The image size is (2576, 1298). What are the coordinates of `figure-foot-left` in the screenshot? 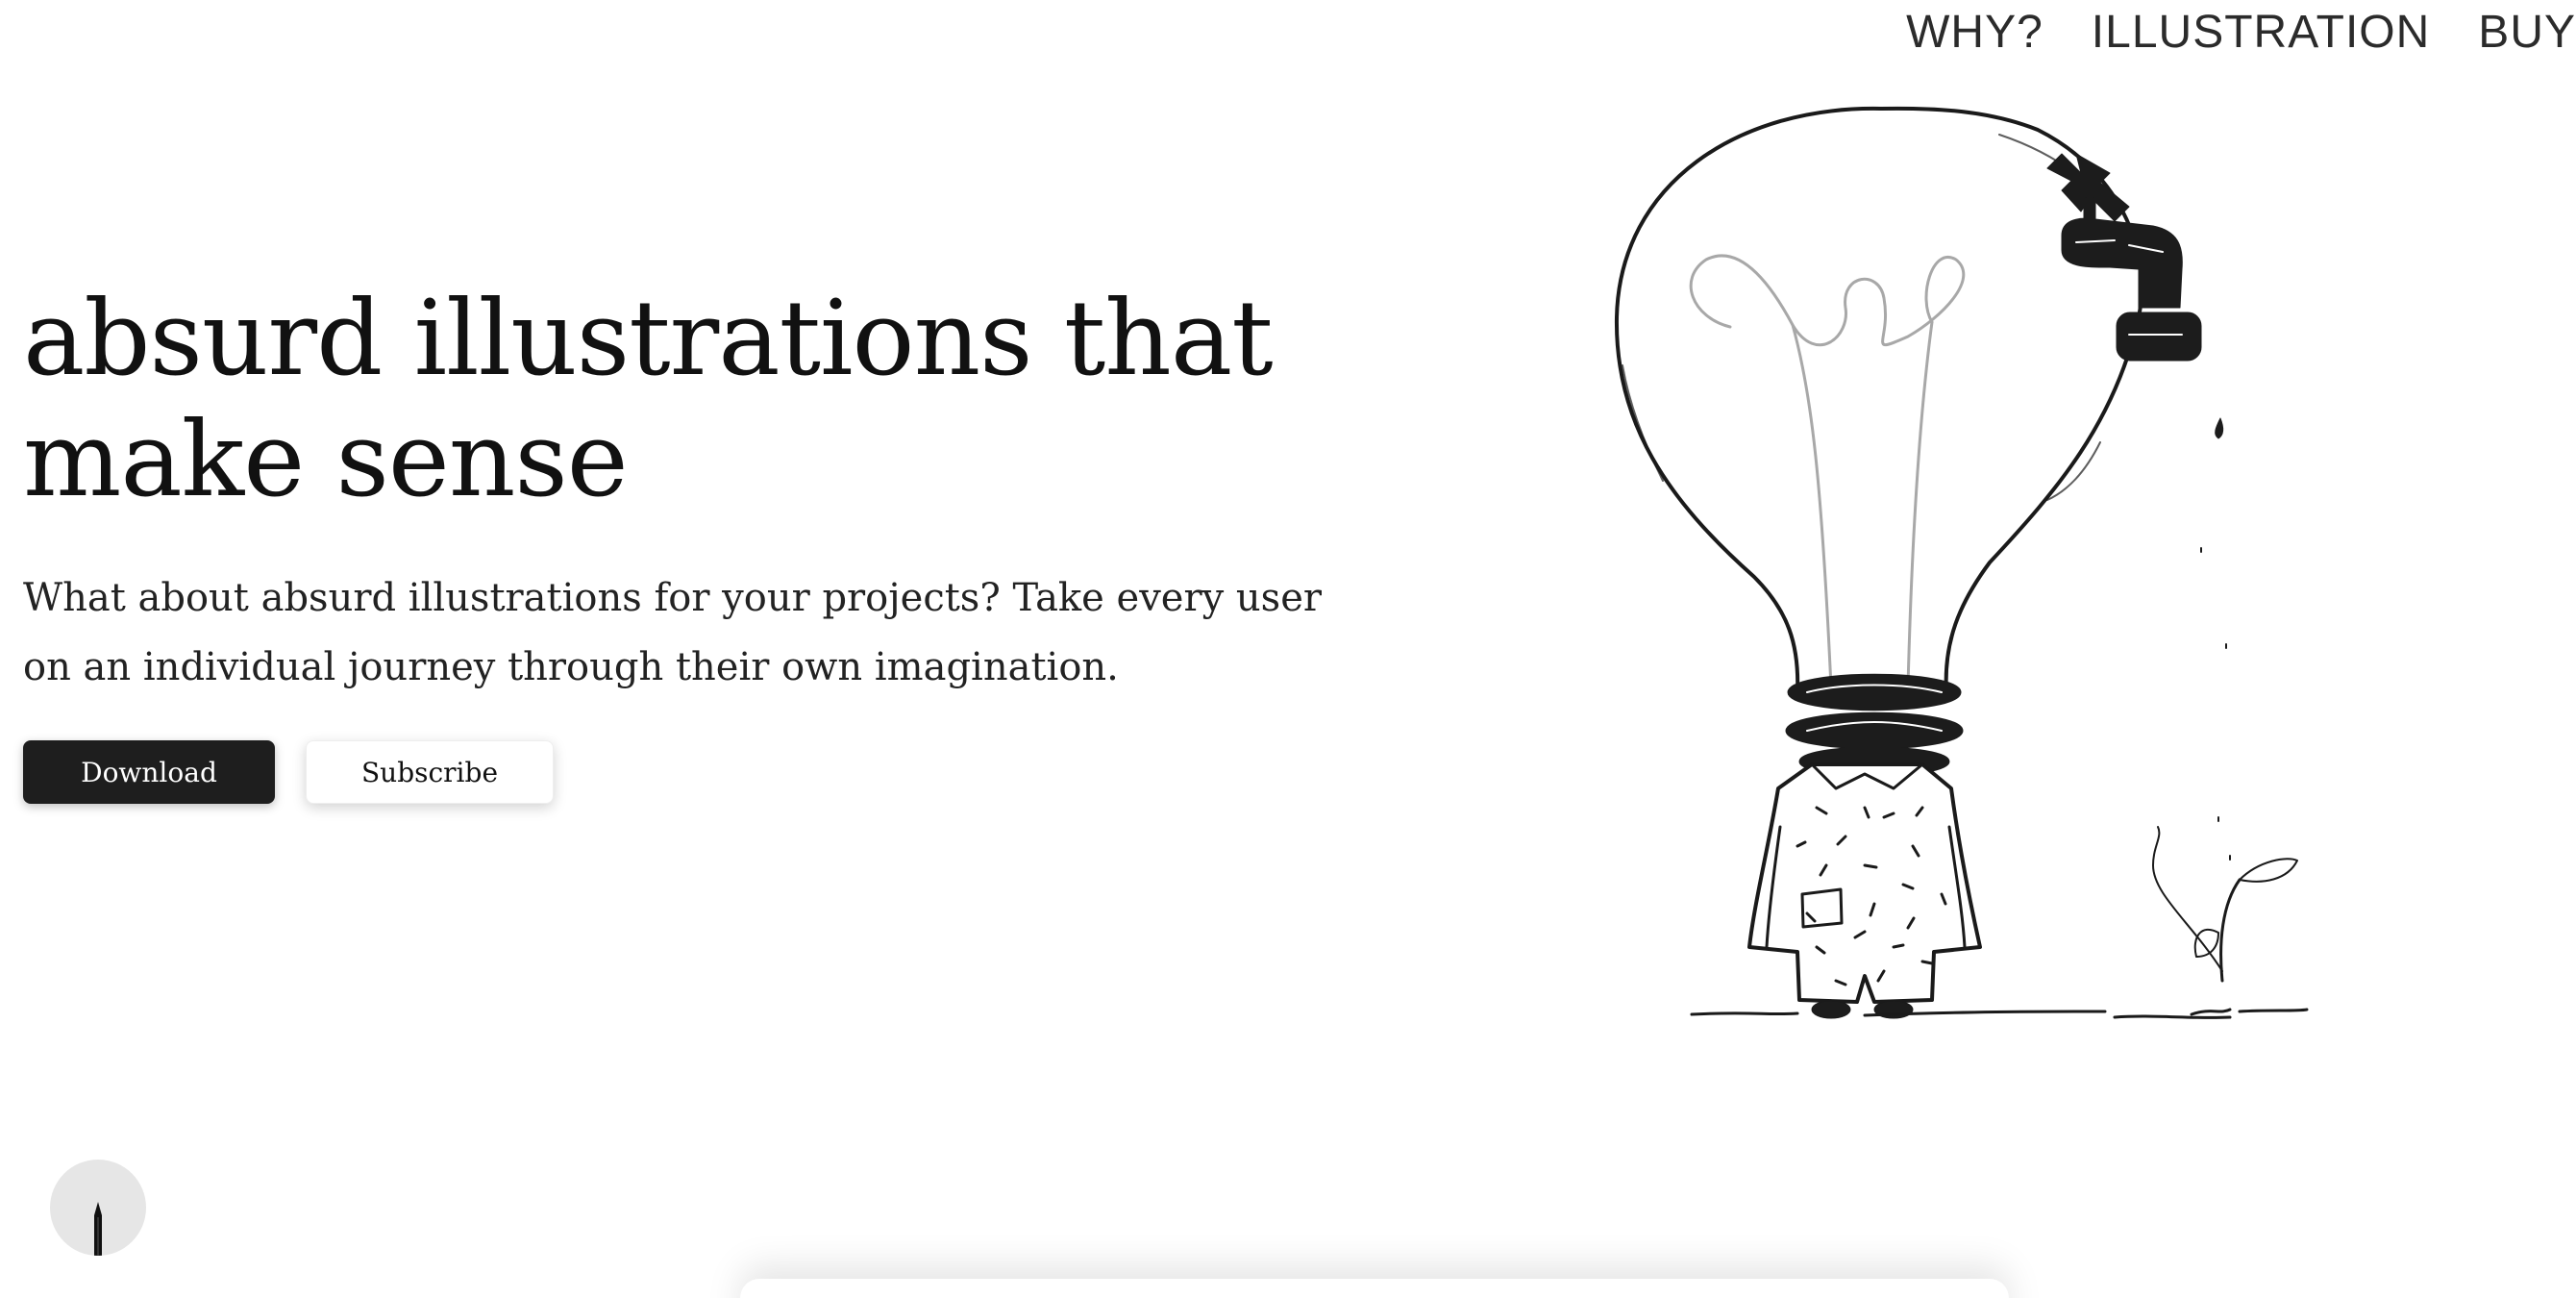 It's located at (1831, 1010).